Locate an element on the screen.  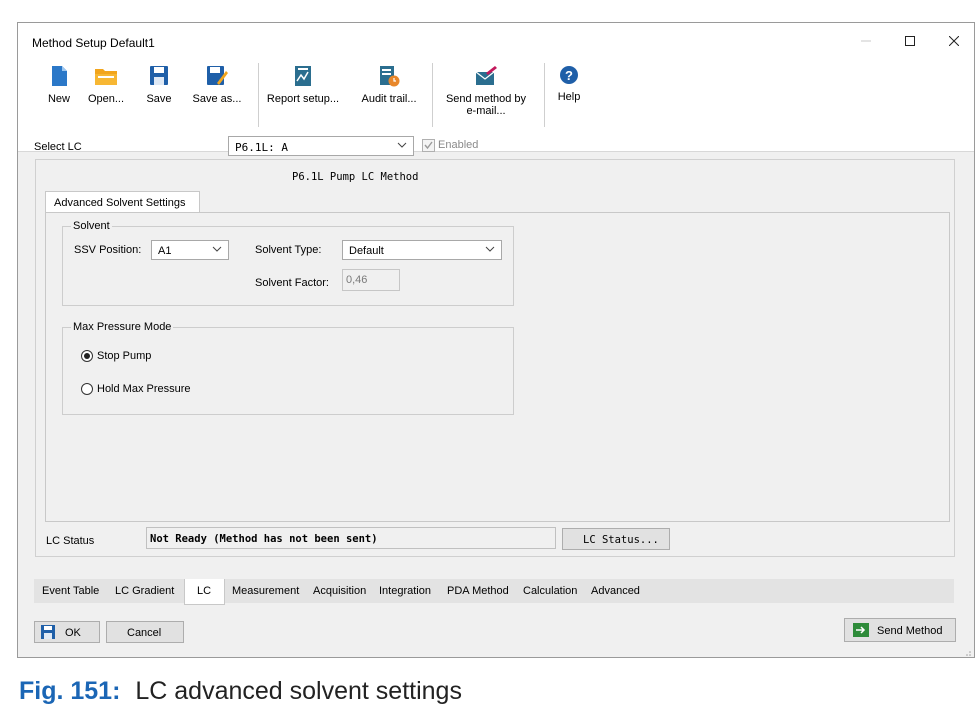
cancel-label: Cancel is located at coordinates (144, 633).